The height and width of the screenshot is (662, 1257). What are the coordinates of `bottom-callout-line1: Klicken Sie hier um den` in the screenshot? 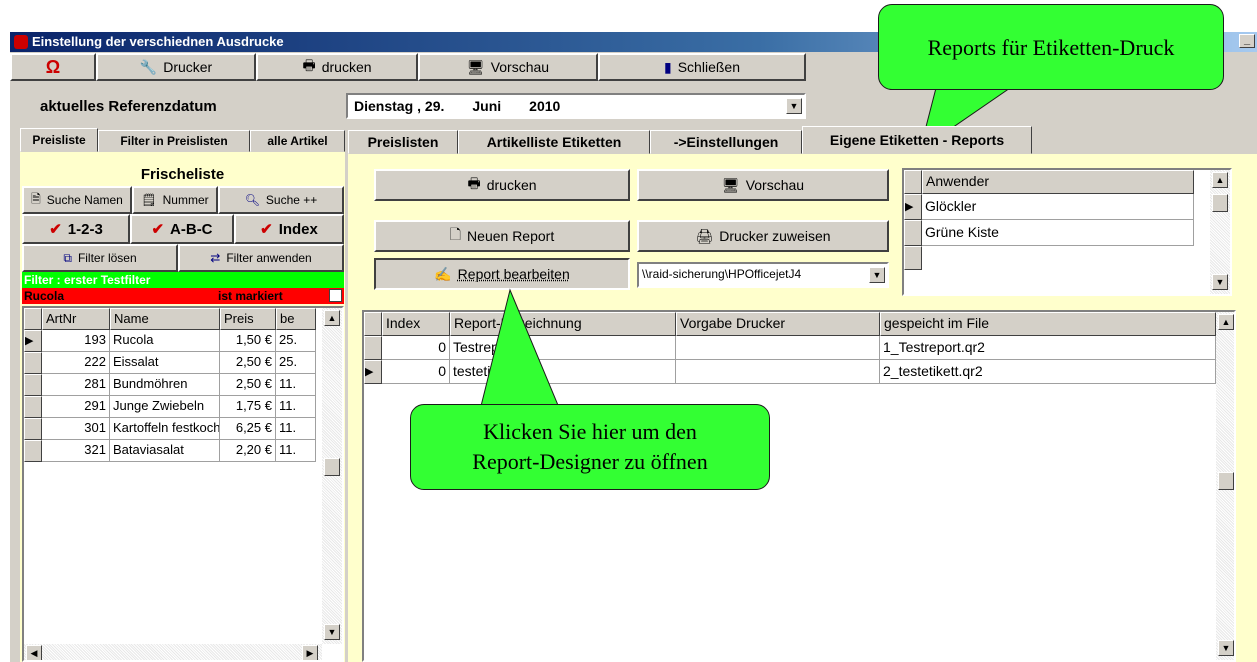 It's located at (590, 431).